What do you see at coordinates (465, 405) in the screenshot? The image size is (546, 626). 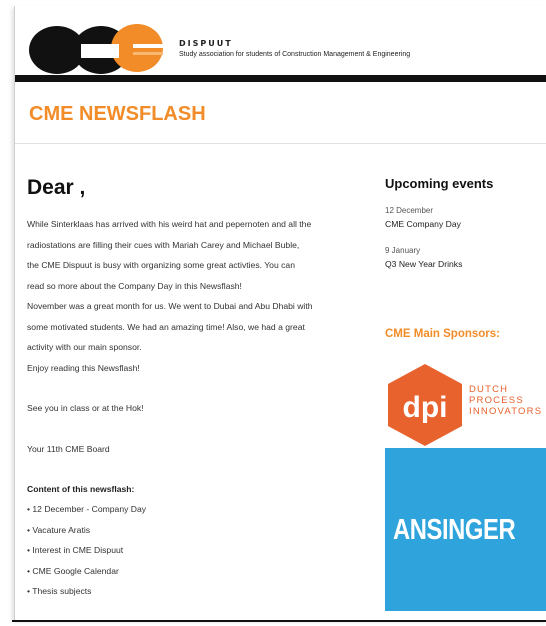 I see `dpi-sponsor-logo: dpi DUTCH PROCESS INNOVATORS` at bounding box center [465, 405].